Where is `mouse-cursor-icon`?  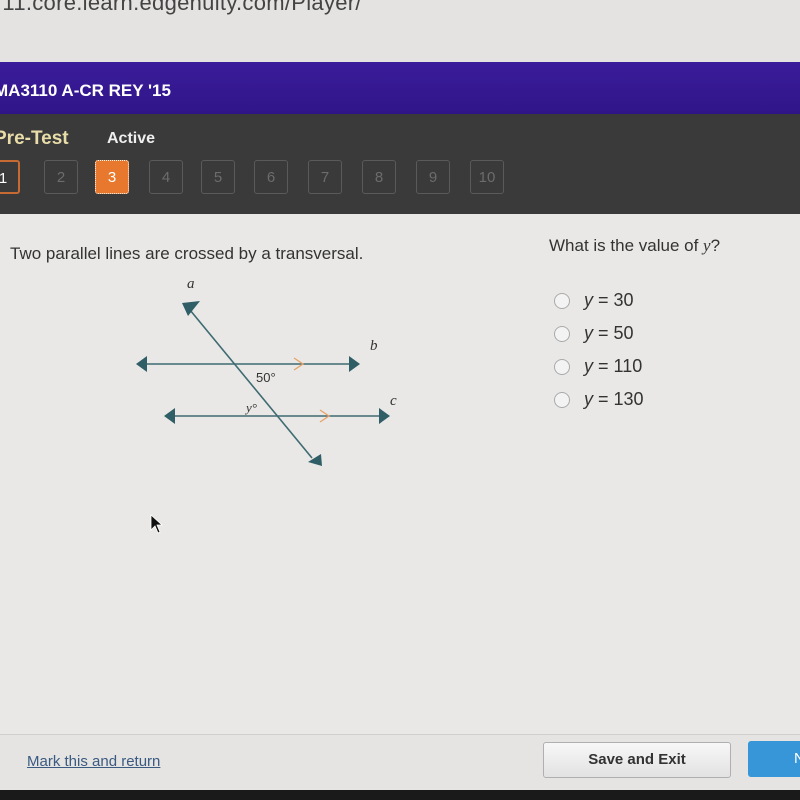
mouse-cursor-icon is located at coordinates (157, 524).